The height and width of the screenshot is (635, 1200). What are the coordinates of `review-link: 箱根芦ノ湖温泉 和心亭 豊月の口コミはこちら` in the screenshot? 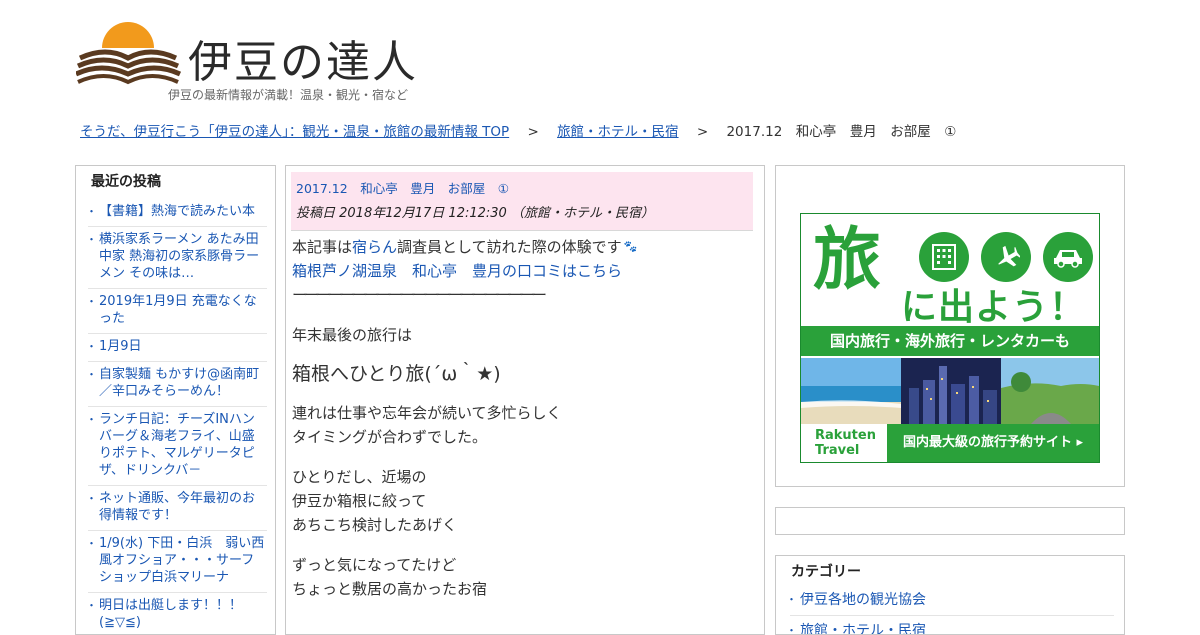 It's located at (457, 271).